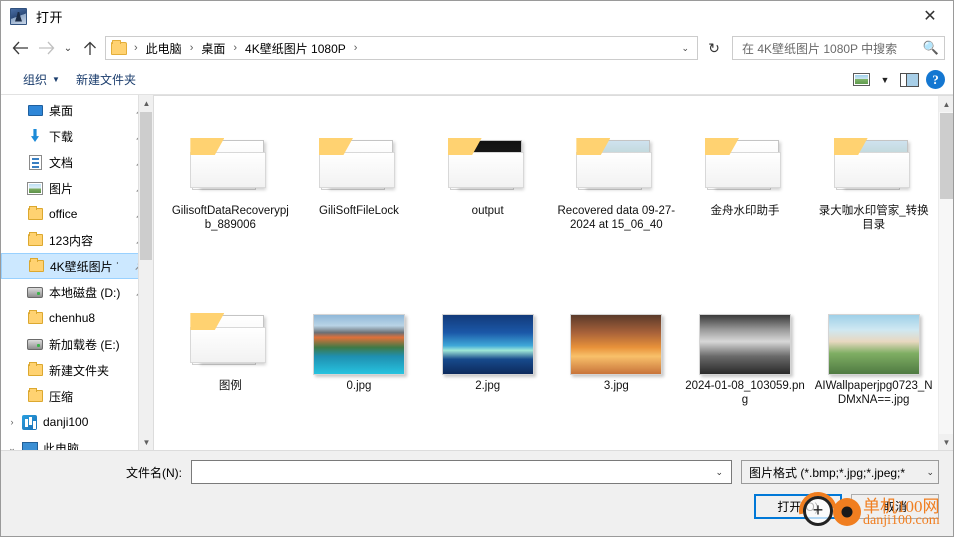 This screenshot has width=954, height=537. Describe the element at coordinates (68, 48) in the screenshot. I see `recent-locations-icon: ⌄` at that location.